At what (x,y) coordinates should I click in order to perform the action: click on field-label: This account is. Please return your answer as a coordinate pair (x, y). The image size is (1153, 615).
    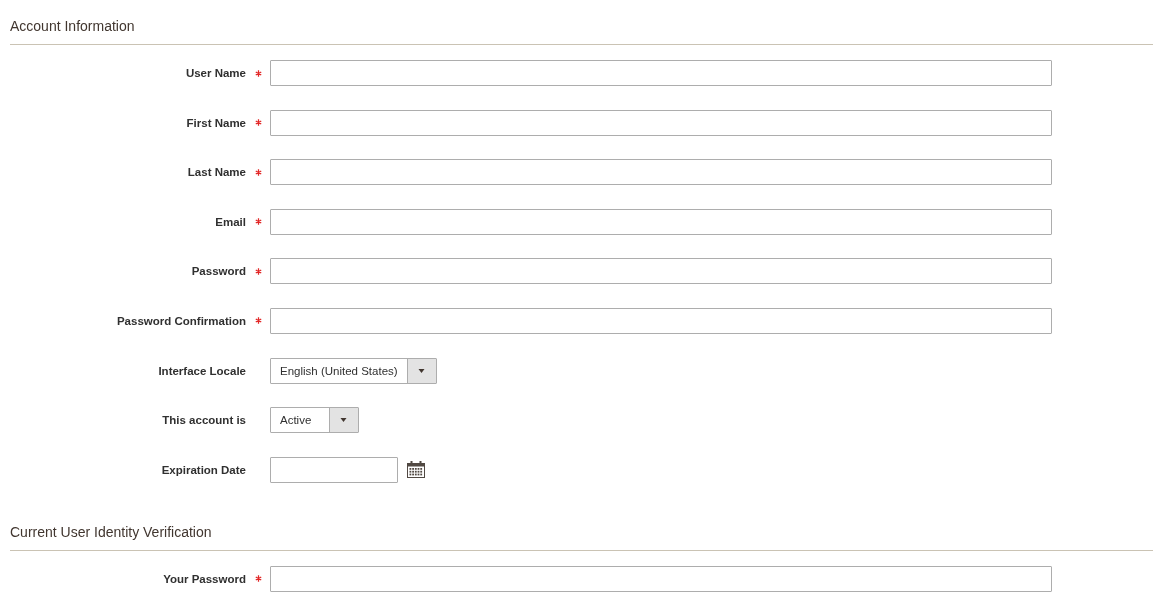
    Looking at the image, I should click on (204, 420).